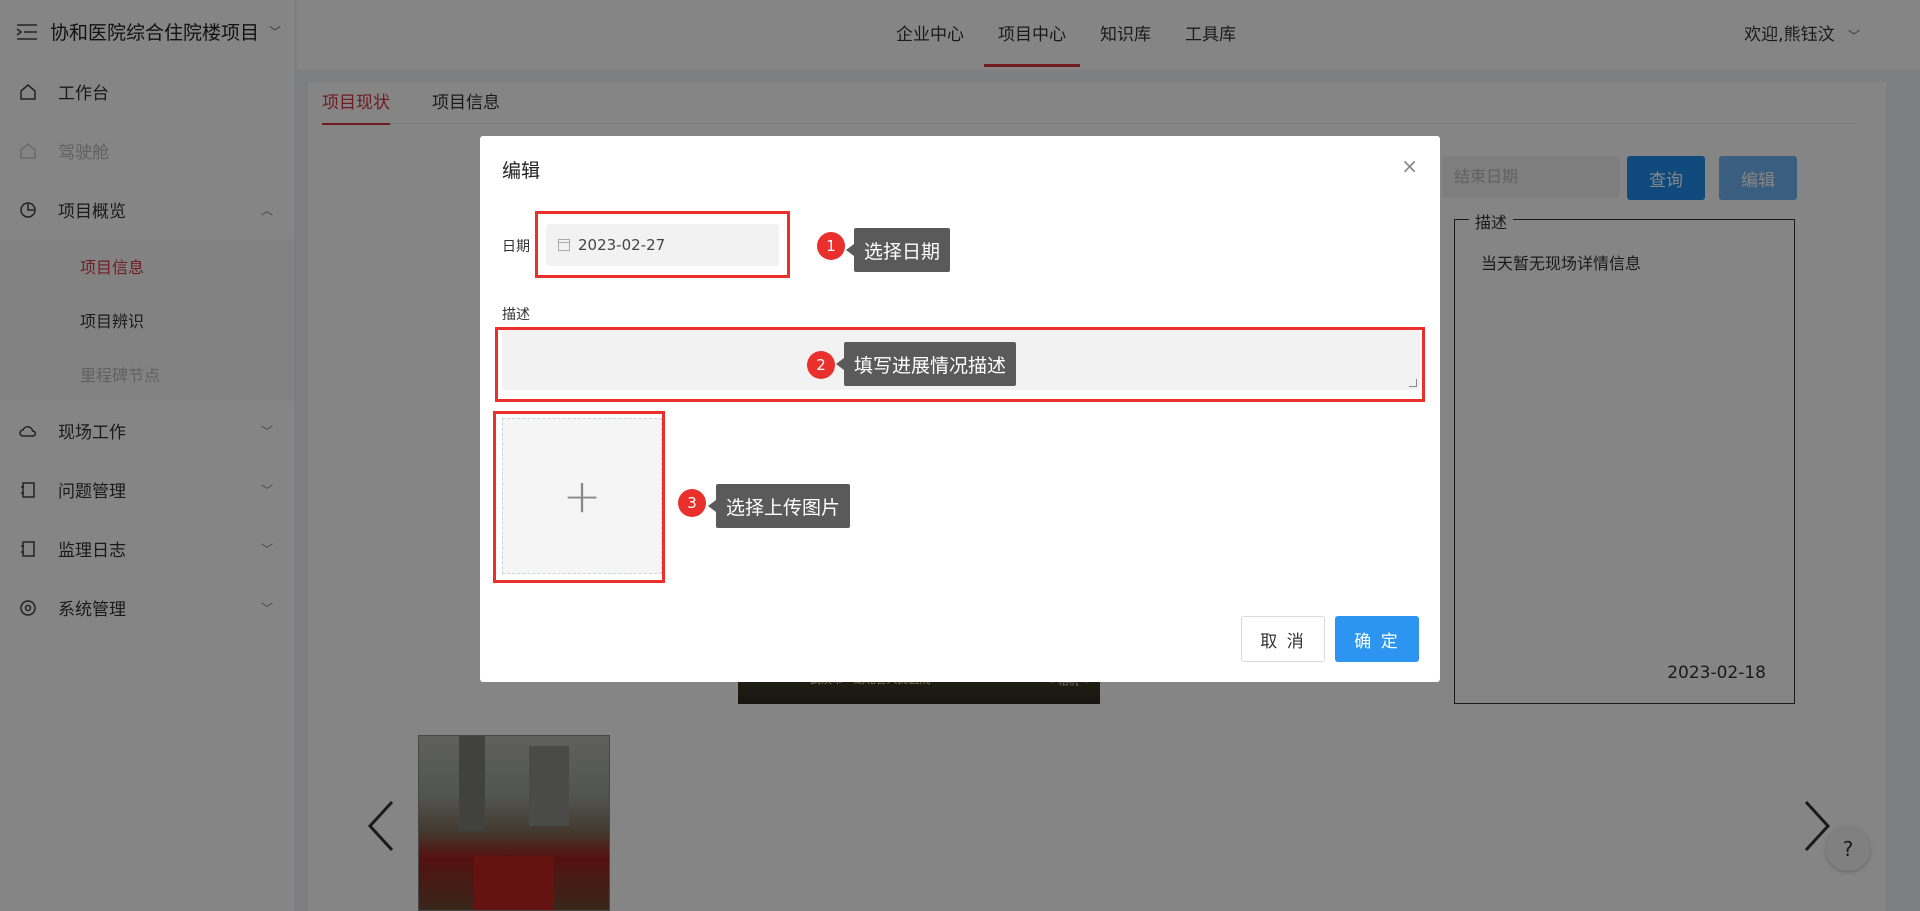 Image resolution: width=1920 pixels, height=911 pixels. Describe the element at coordinates (662, 244) in the screenshot. I see `annotation-box-date` at that location.